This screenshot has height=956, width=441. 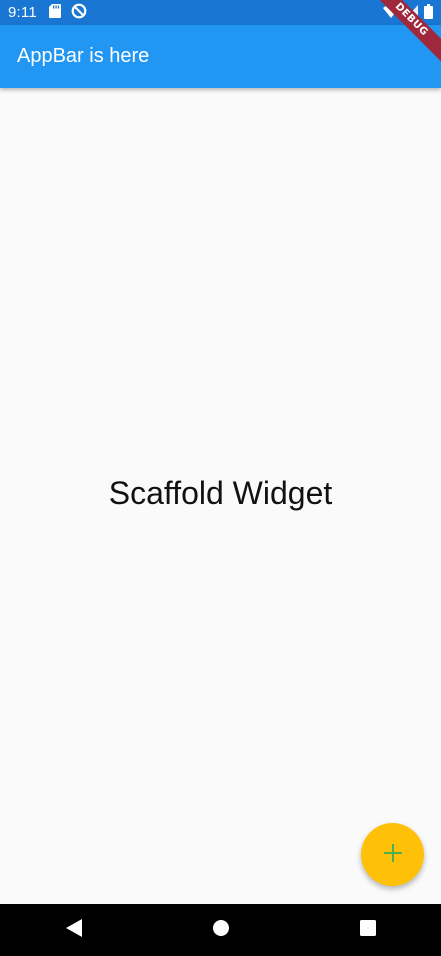 I want to click on app-bar: AppBar is here, so click(x=220, y=56).